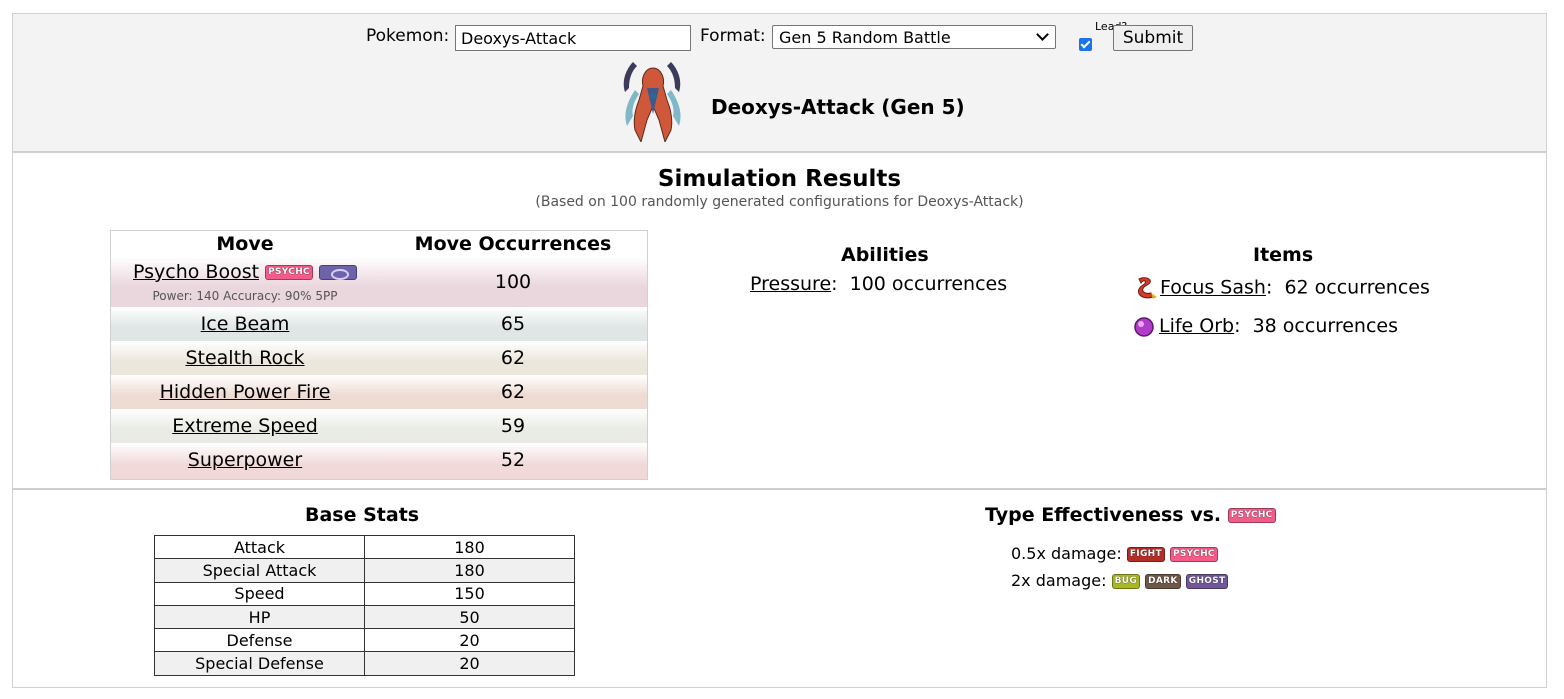 The image size is (1564, 699). I want to click on type-effectiveness-title: Type Effectiveness vs. PSYCHC, so click(1130, 515).